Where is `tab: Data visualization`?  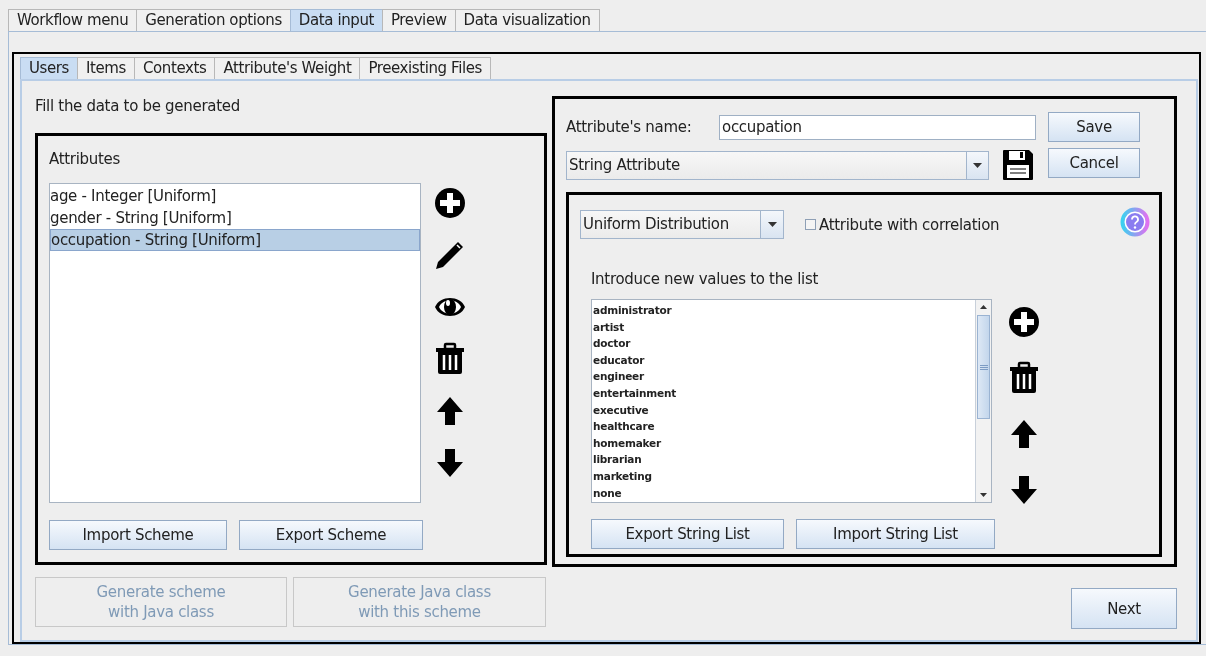 tab: Data visualization is located at coordinates (527, 20).